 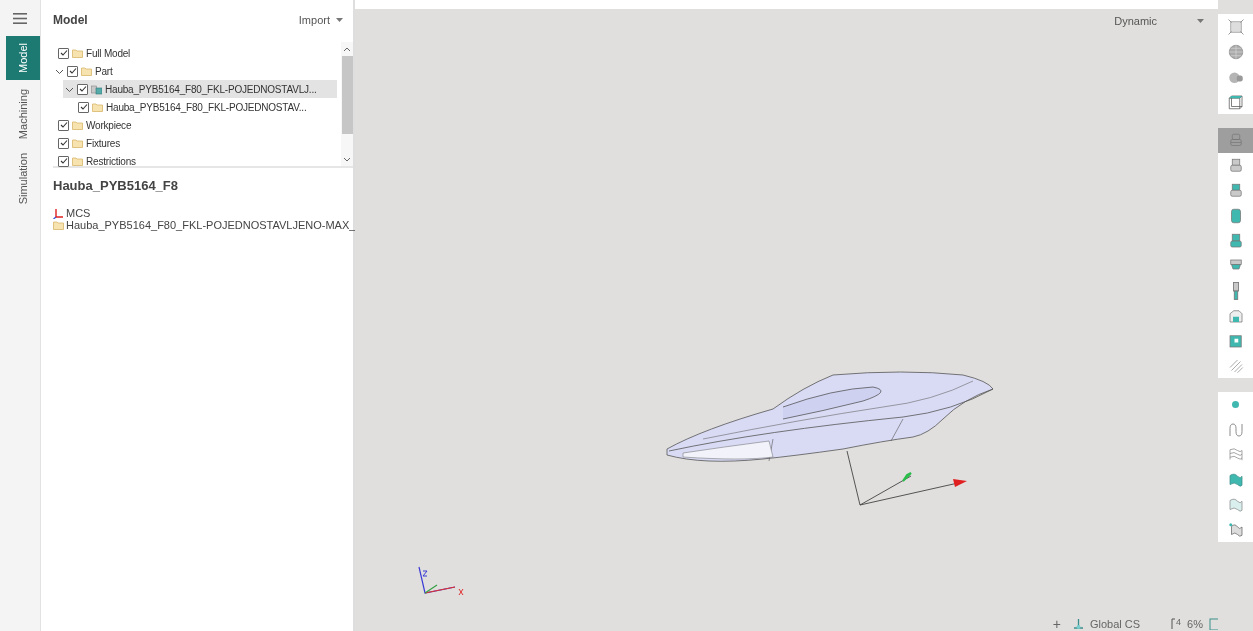 What do you see at coordinates (78, 213) in the screenshot?
I see `coordinate-system-item: MCS` at bounding box center [78, 213].